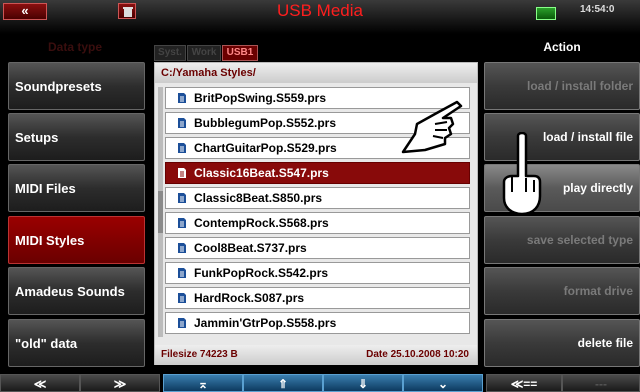  I want to click on file-name: FunkPopRock.S542.prs, so click(261, 273).